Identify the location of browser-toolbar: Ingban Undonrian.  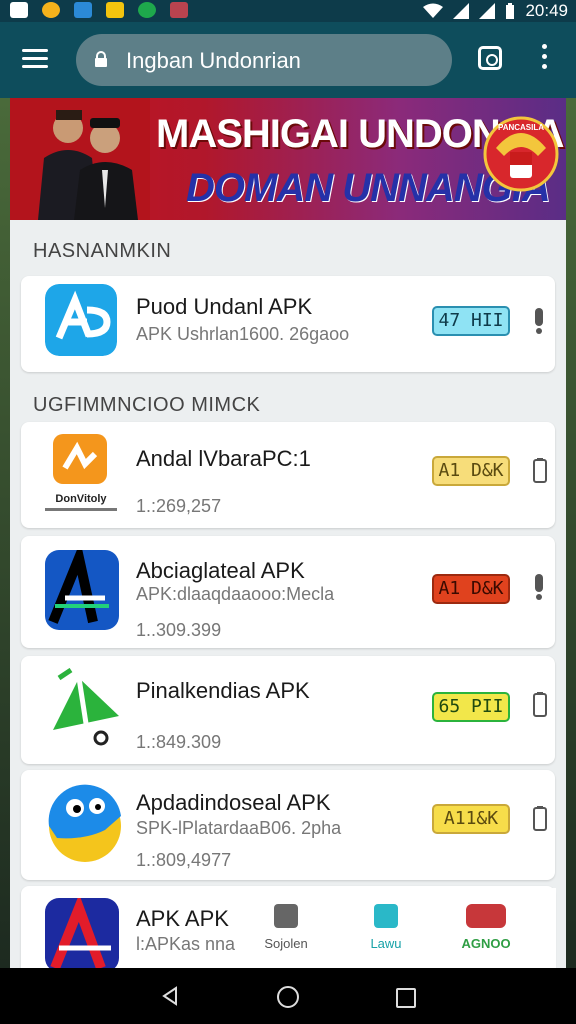
(288, 60).